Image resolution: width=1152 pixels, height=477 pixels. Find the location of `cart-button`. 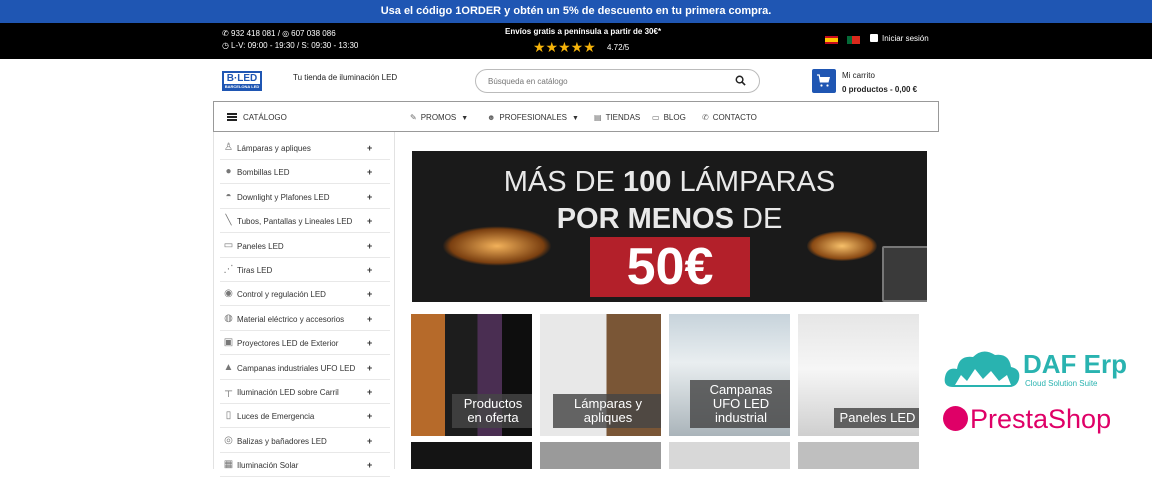

cart-button is located at coordinates (824, 81).